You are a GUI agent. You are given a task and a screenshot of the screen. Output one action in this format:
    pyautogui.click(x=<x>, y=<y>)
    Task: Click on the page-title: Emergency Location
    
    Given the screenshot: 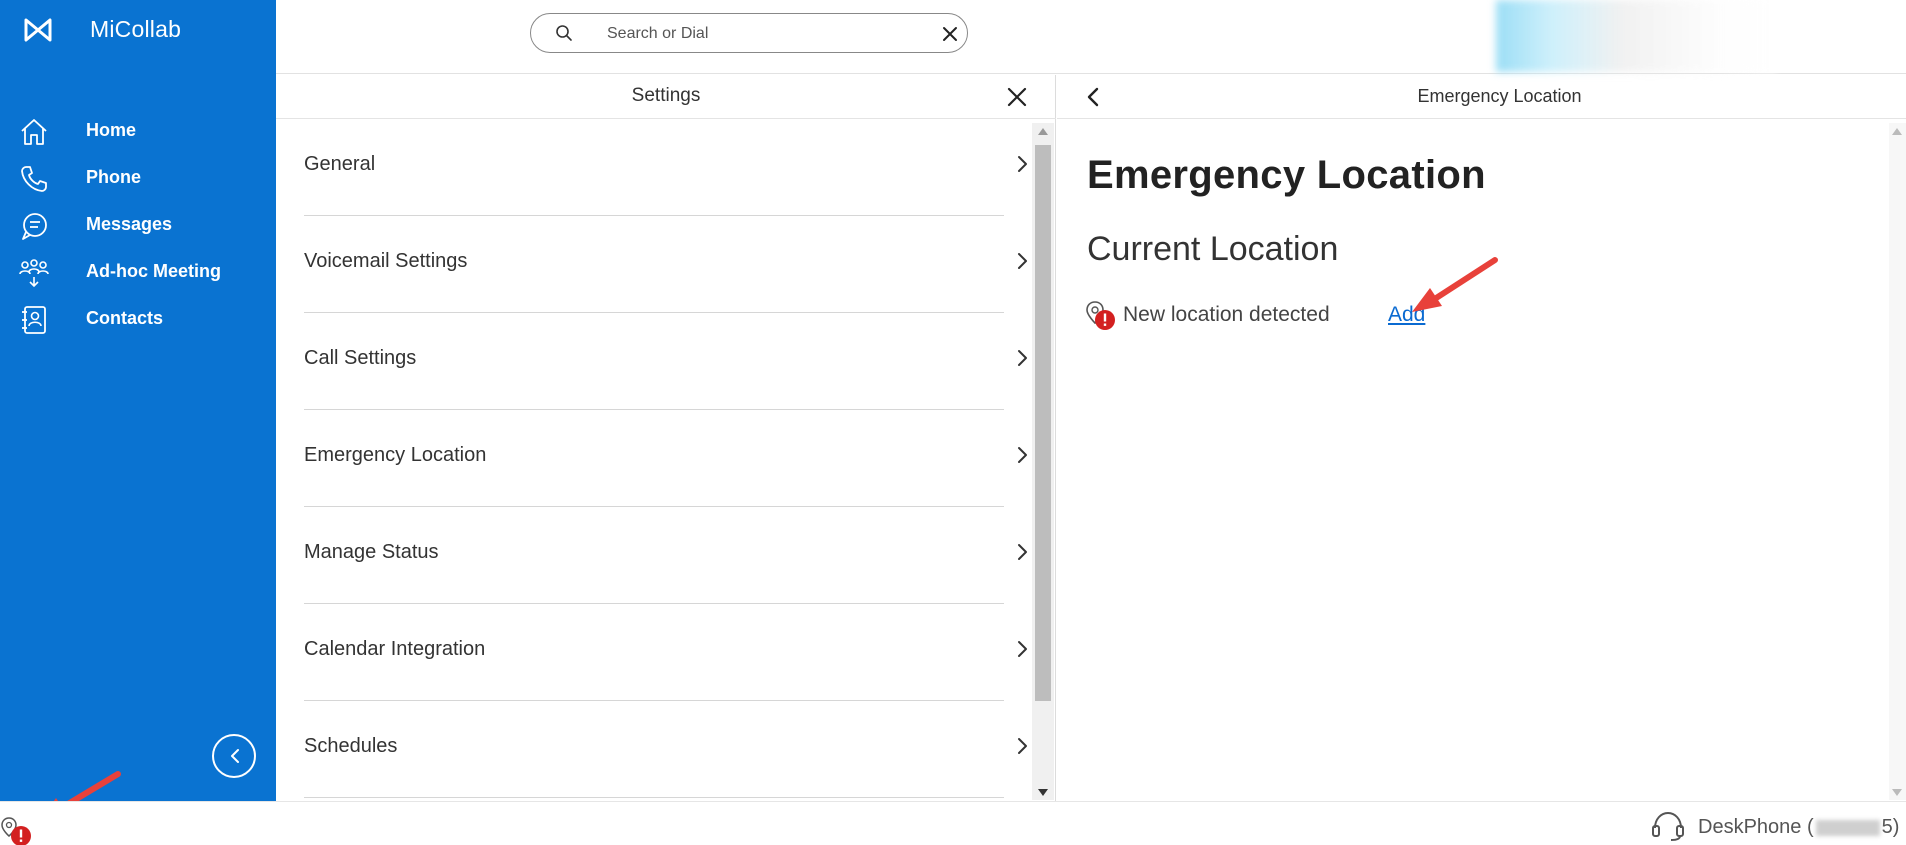 What is the action you would take?
    pyautogui.click(x=1286, y=175)
    